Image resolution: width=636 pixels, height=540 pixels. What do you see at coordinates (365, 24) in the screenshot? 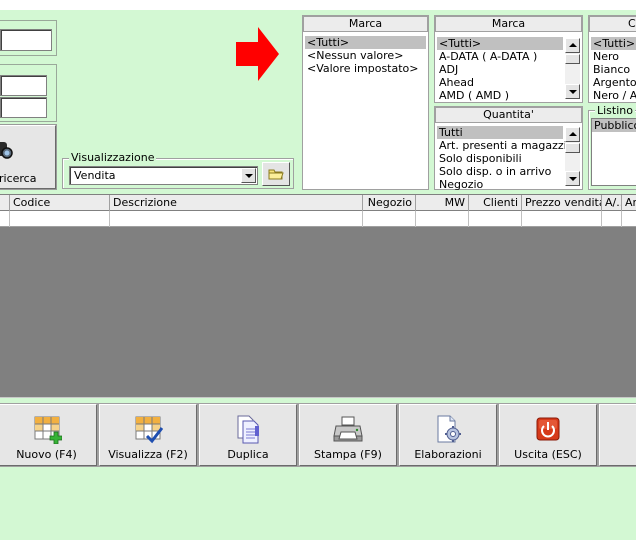
I see `filter-marca-header: Marca` at bounding box center [365, 24].